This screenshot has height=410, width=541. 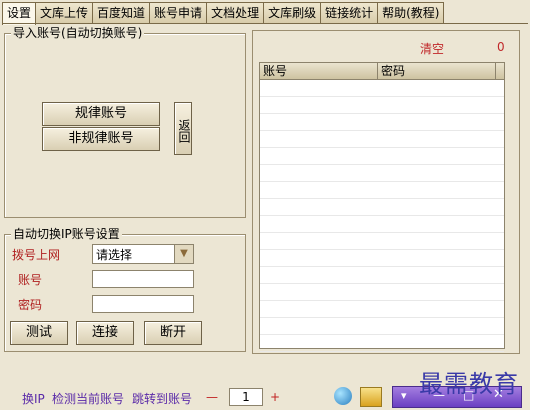 What do you see at coordinates (178, 12) in the screenshot?
I see `tab-account-apply: 账号申请` at bounding box center [178, 12].